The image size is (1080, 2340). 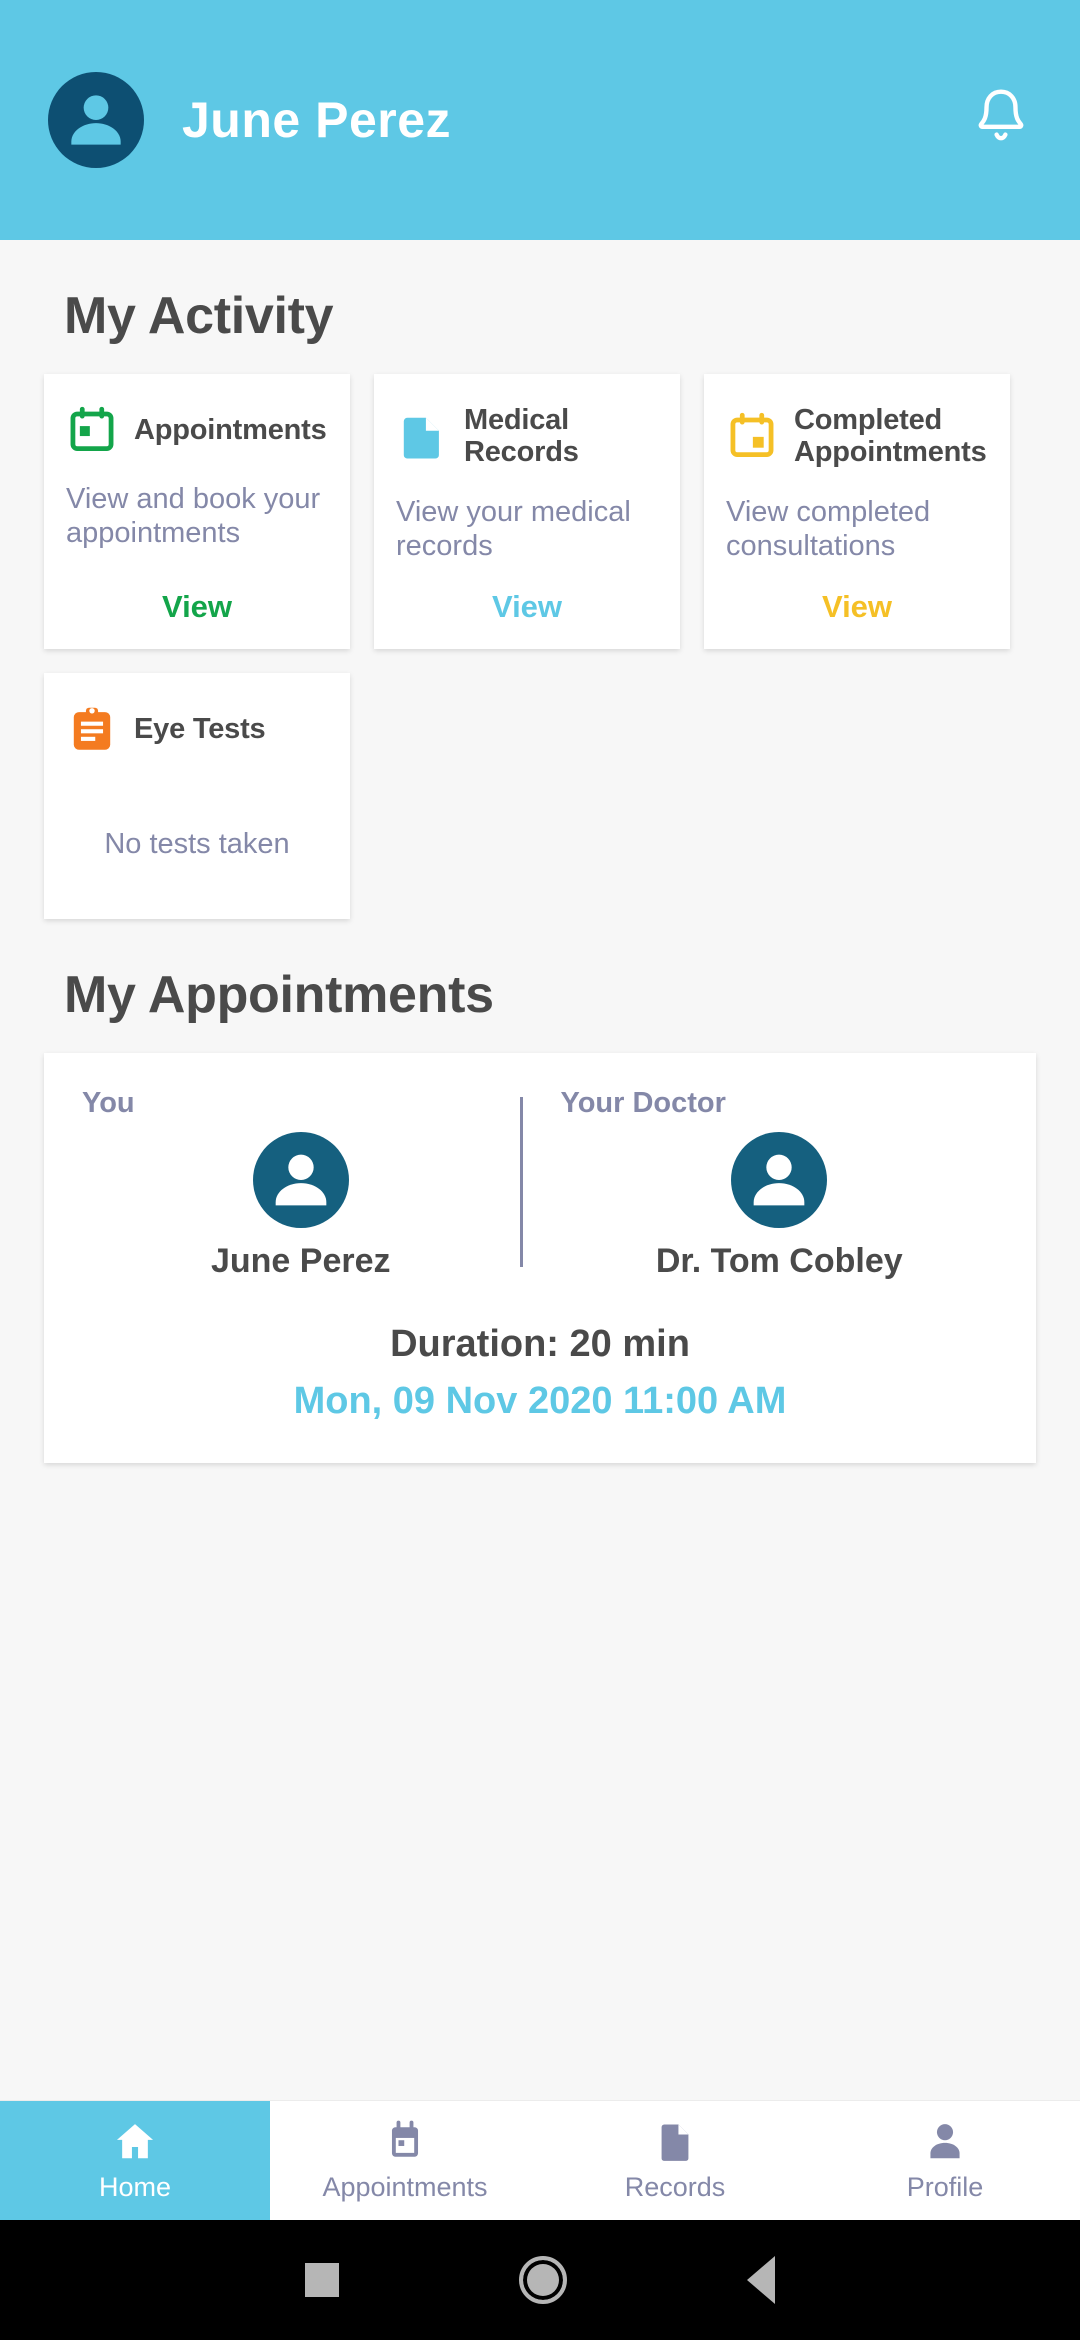 What do you see at coordinates (890, 436) in the screenshot?
I see `card-title: Completed Appointments` at bounding box center [890, 436].